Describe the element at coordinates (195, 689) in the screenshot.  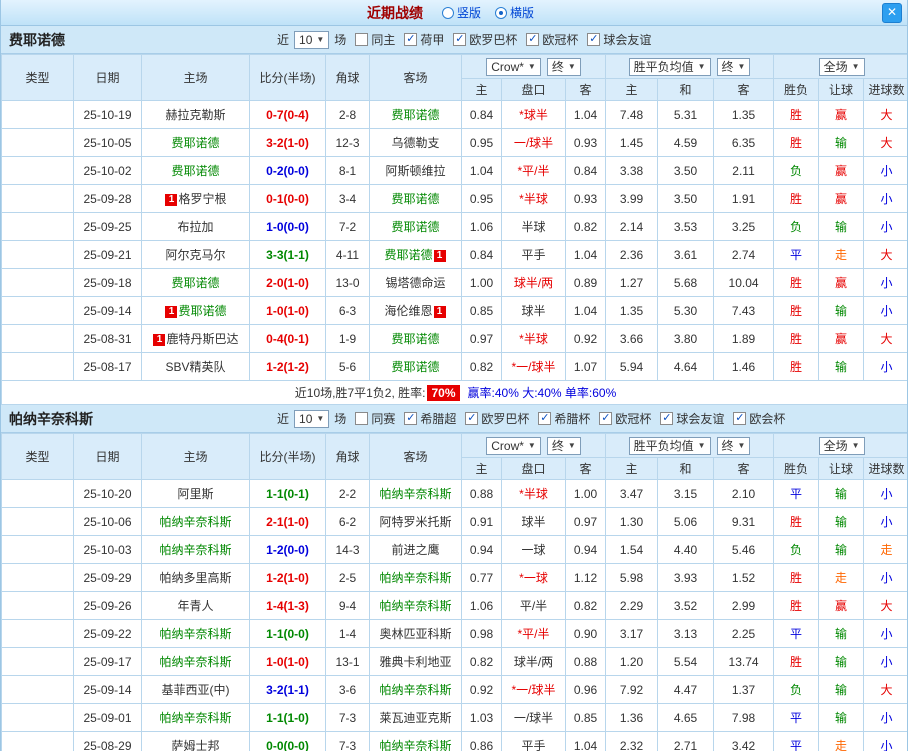
I see `home-team-cell: 基菲西亚(中)` at that location.